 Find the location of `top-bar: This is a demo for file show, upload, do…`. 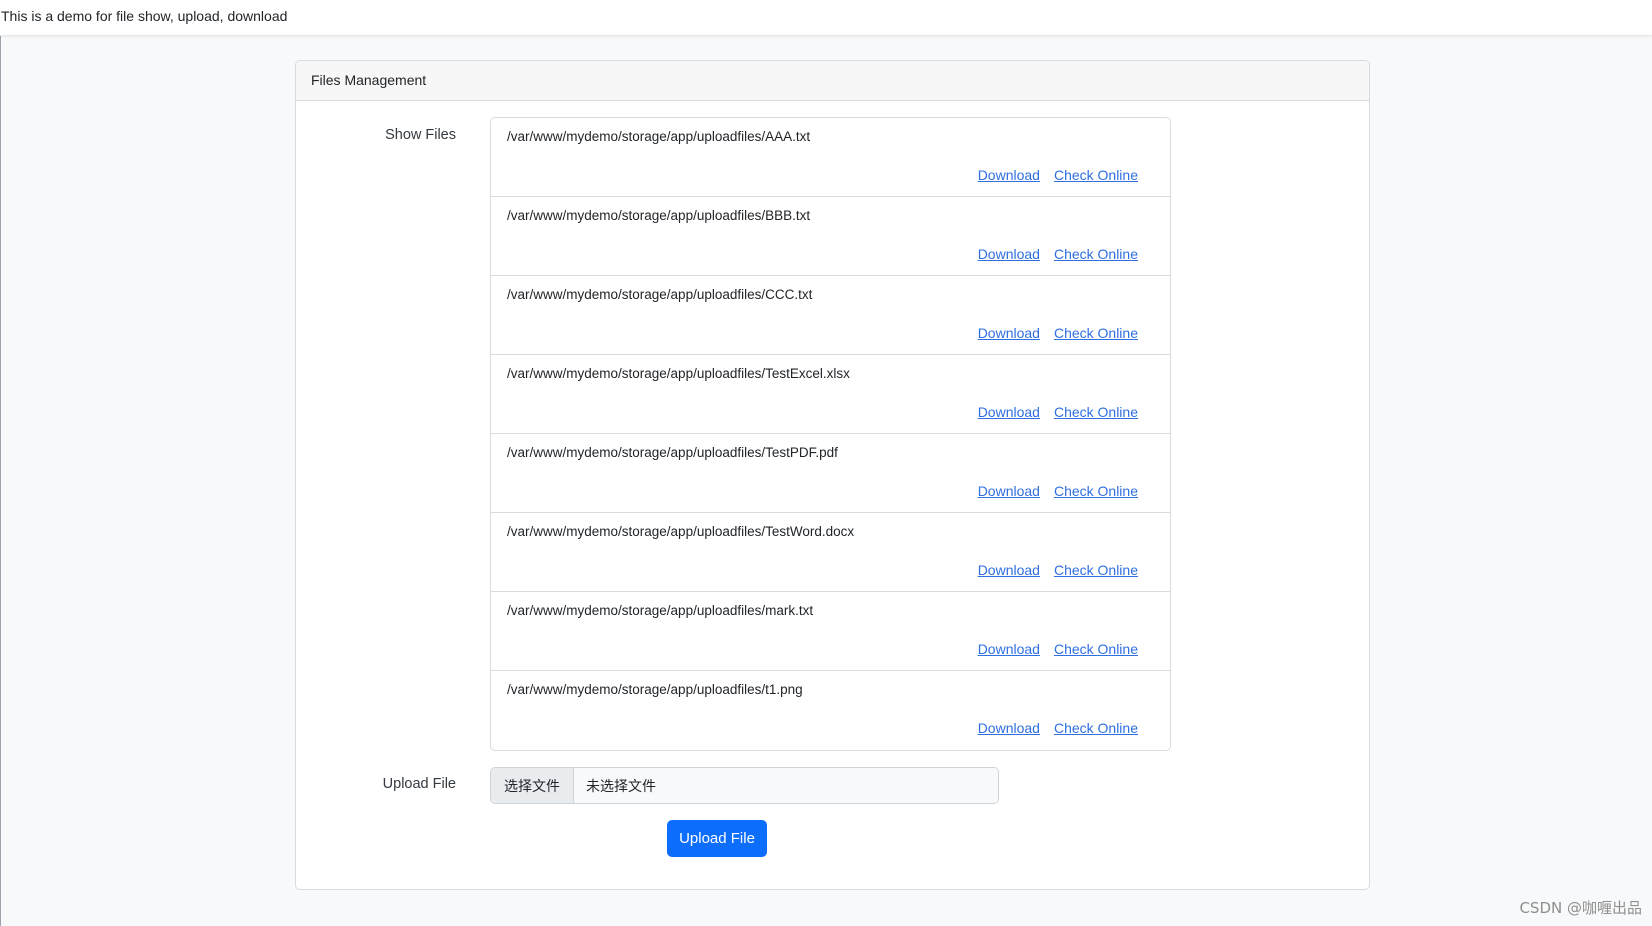

top-bar: This is a demo for file show, upload, do… is located at coordinates (826, 18).